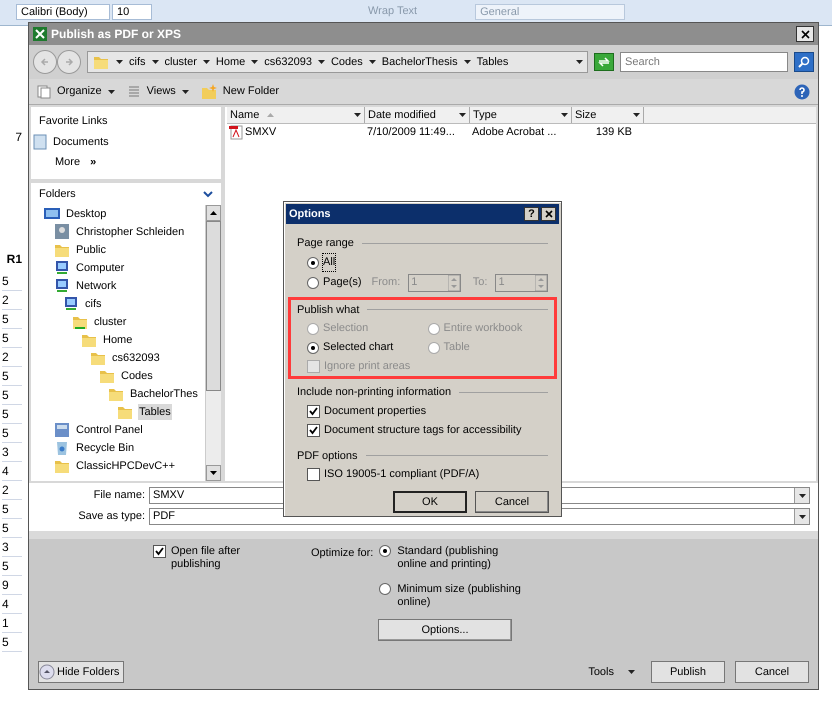 The width and height of the screenshot is (832, 711). What do you see at coordinates (804, 62) in the screenshot?
I see `search-button` at bounding box center [804, 62].